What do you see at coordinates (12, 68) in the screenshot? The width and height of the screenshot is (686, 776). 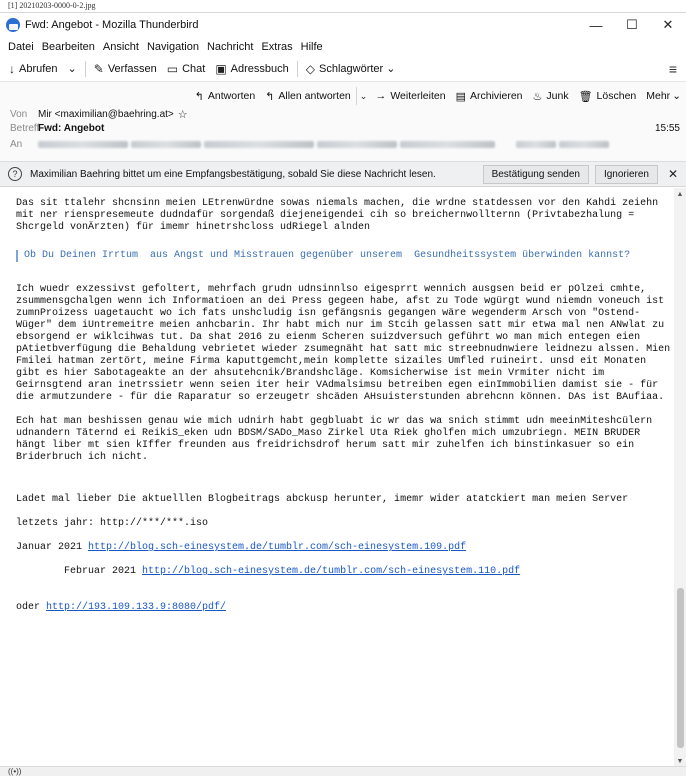 I see `download-icon: ↓` at bounding box center [12, 68].